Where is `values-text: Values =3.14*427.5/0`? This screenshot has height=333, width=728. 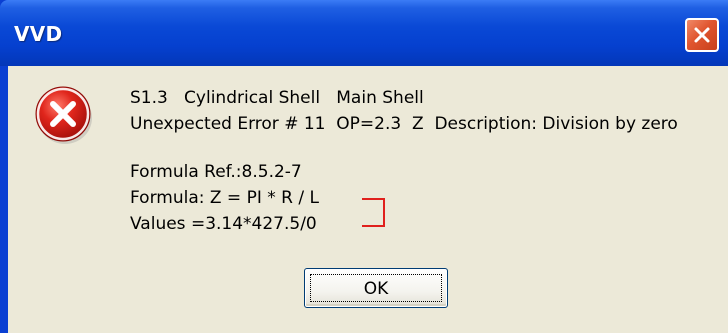
values-text: Values =3.14*427.5/0 is located at coordinates (223, 224).